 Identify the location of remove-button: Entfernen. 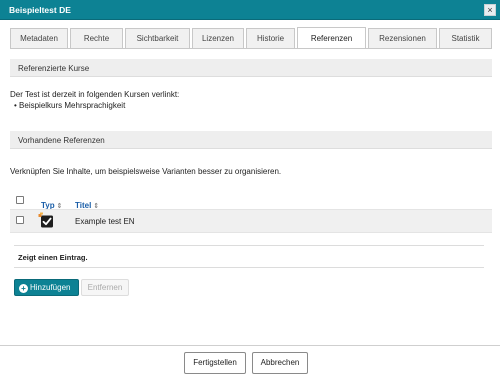
(105, 287).